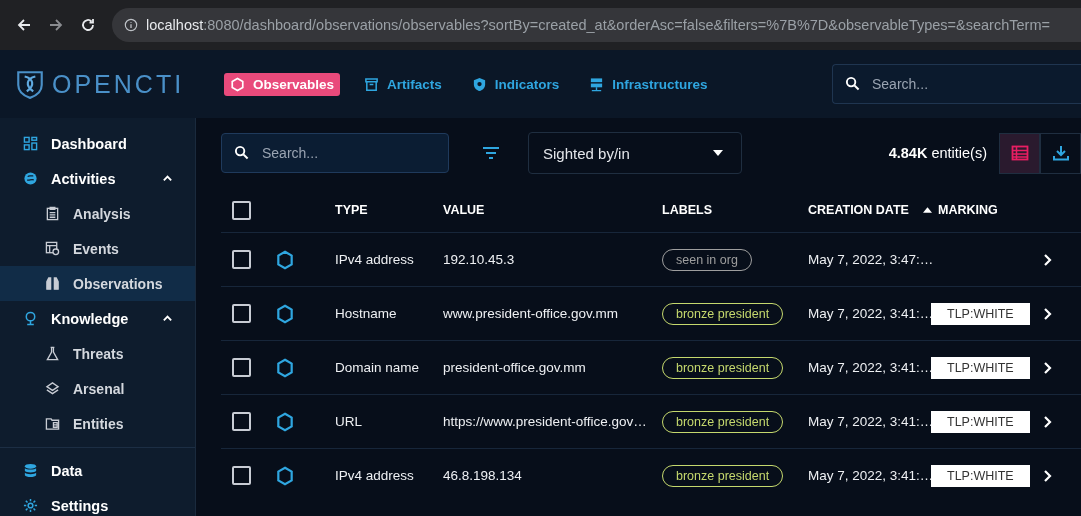  What do you see at coordinates (52, 213) in the screenshot?
I see `clipboard-icon` at bounding box center [52, 213].